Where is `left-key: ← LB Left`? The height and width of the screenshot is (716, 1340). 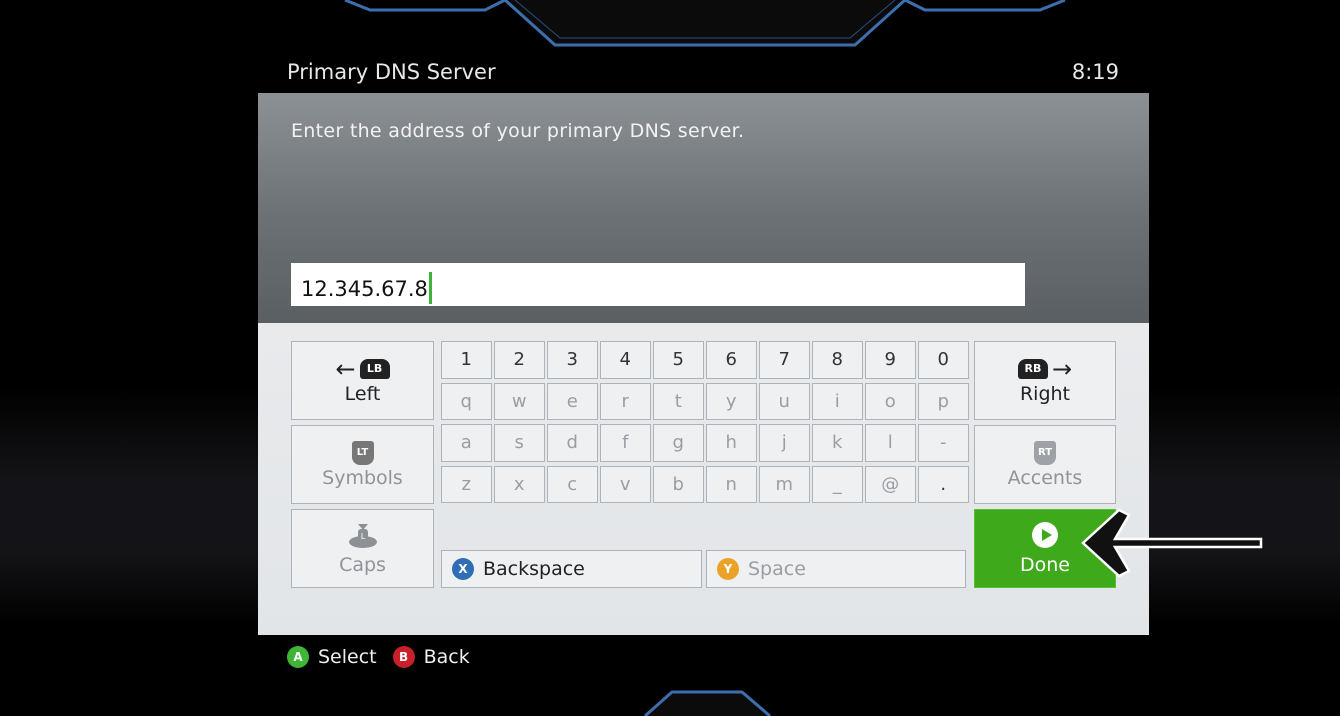 left-key: ← LB Left is located at coordinates (362, 380).